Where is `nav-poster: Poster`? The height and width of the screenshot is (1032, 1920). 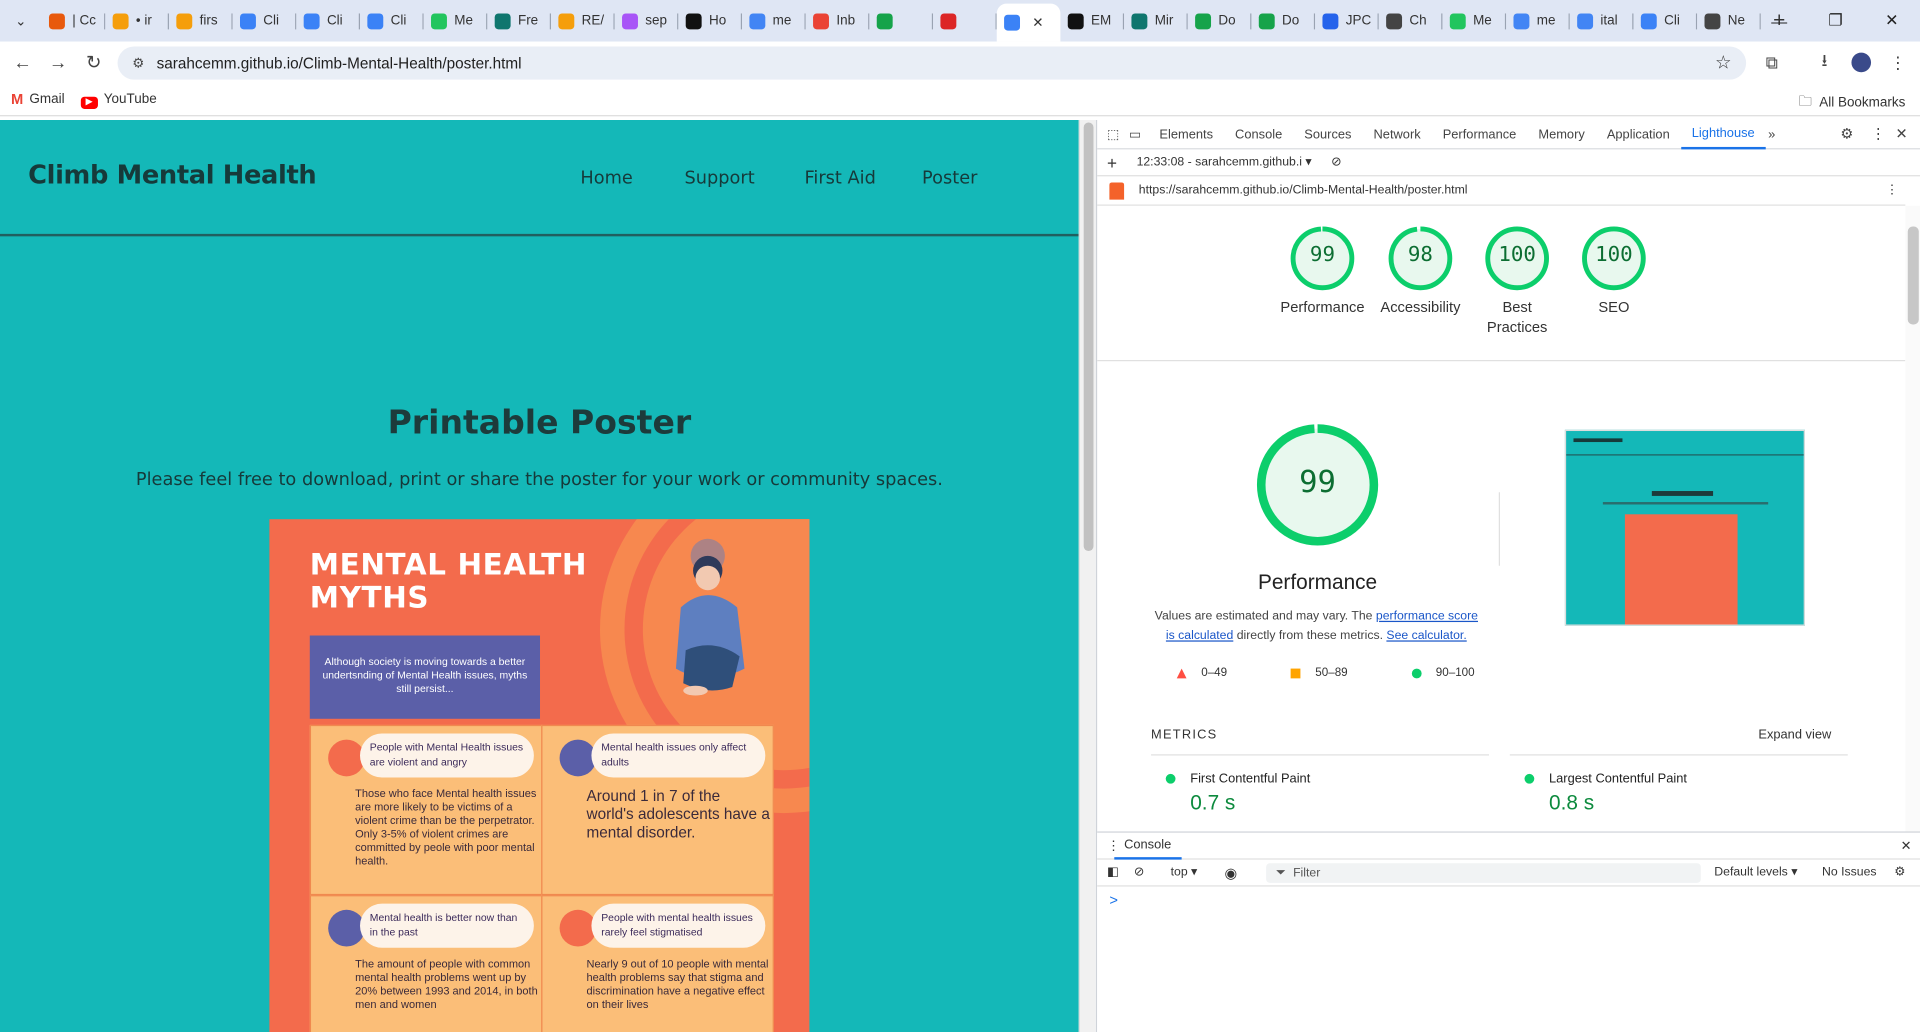
nav-poster: Poster is located at coordinates (949, 179).